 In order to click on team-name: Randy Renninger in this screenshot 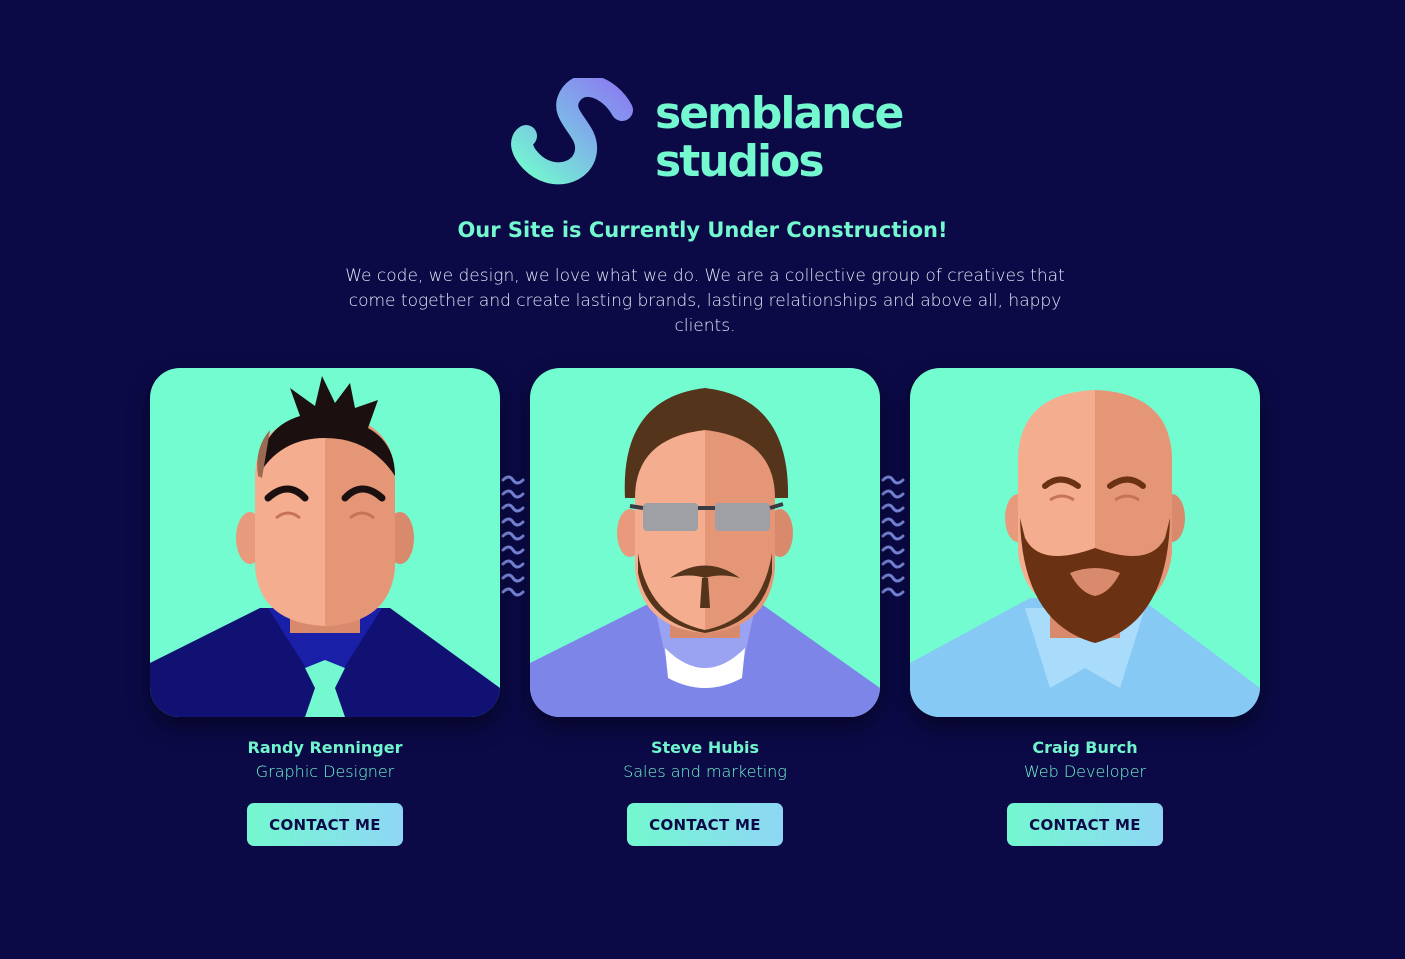, I will do `click(325, 747)`.